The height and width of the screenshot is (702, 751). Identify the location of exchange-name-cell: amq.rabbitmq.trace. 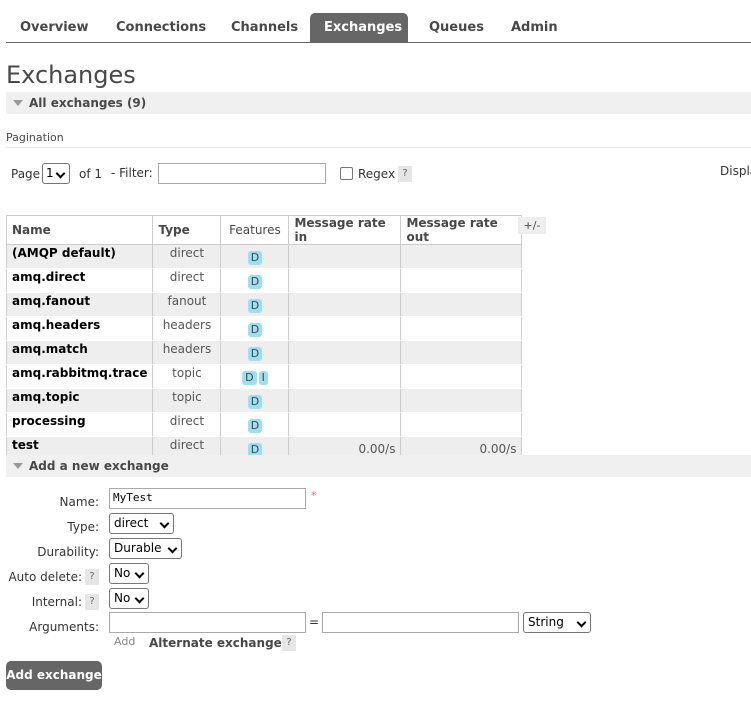
(79, 376).